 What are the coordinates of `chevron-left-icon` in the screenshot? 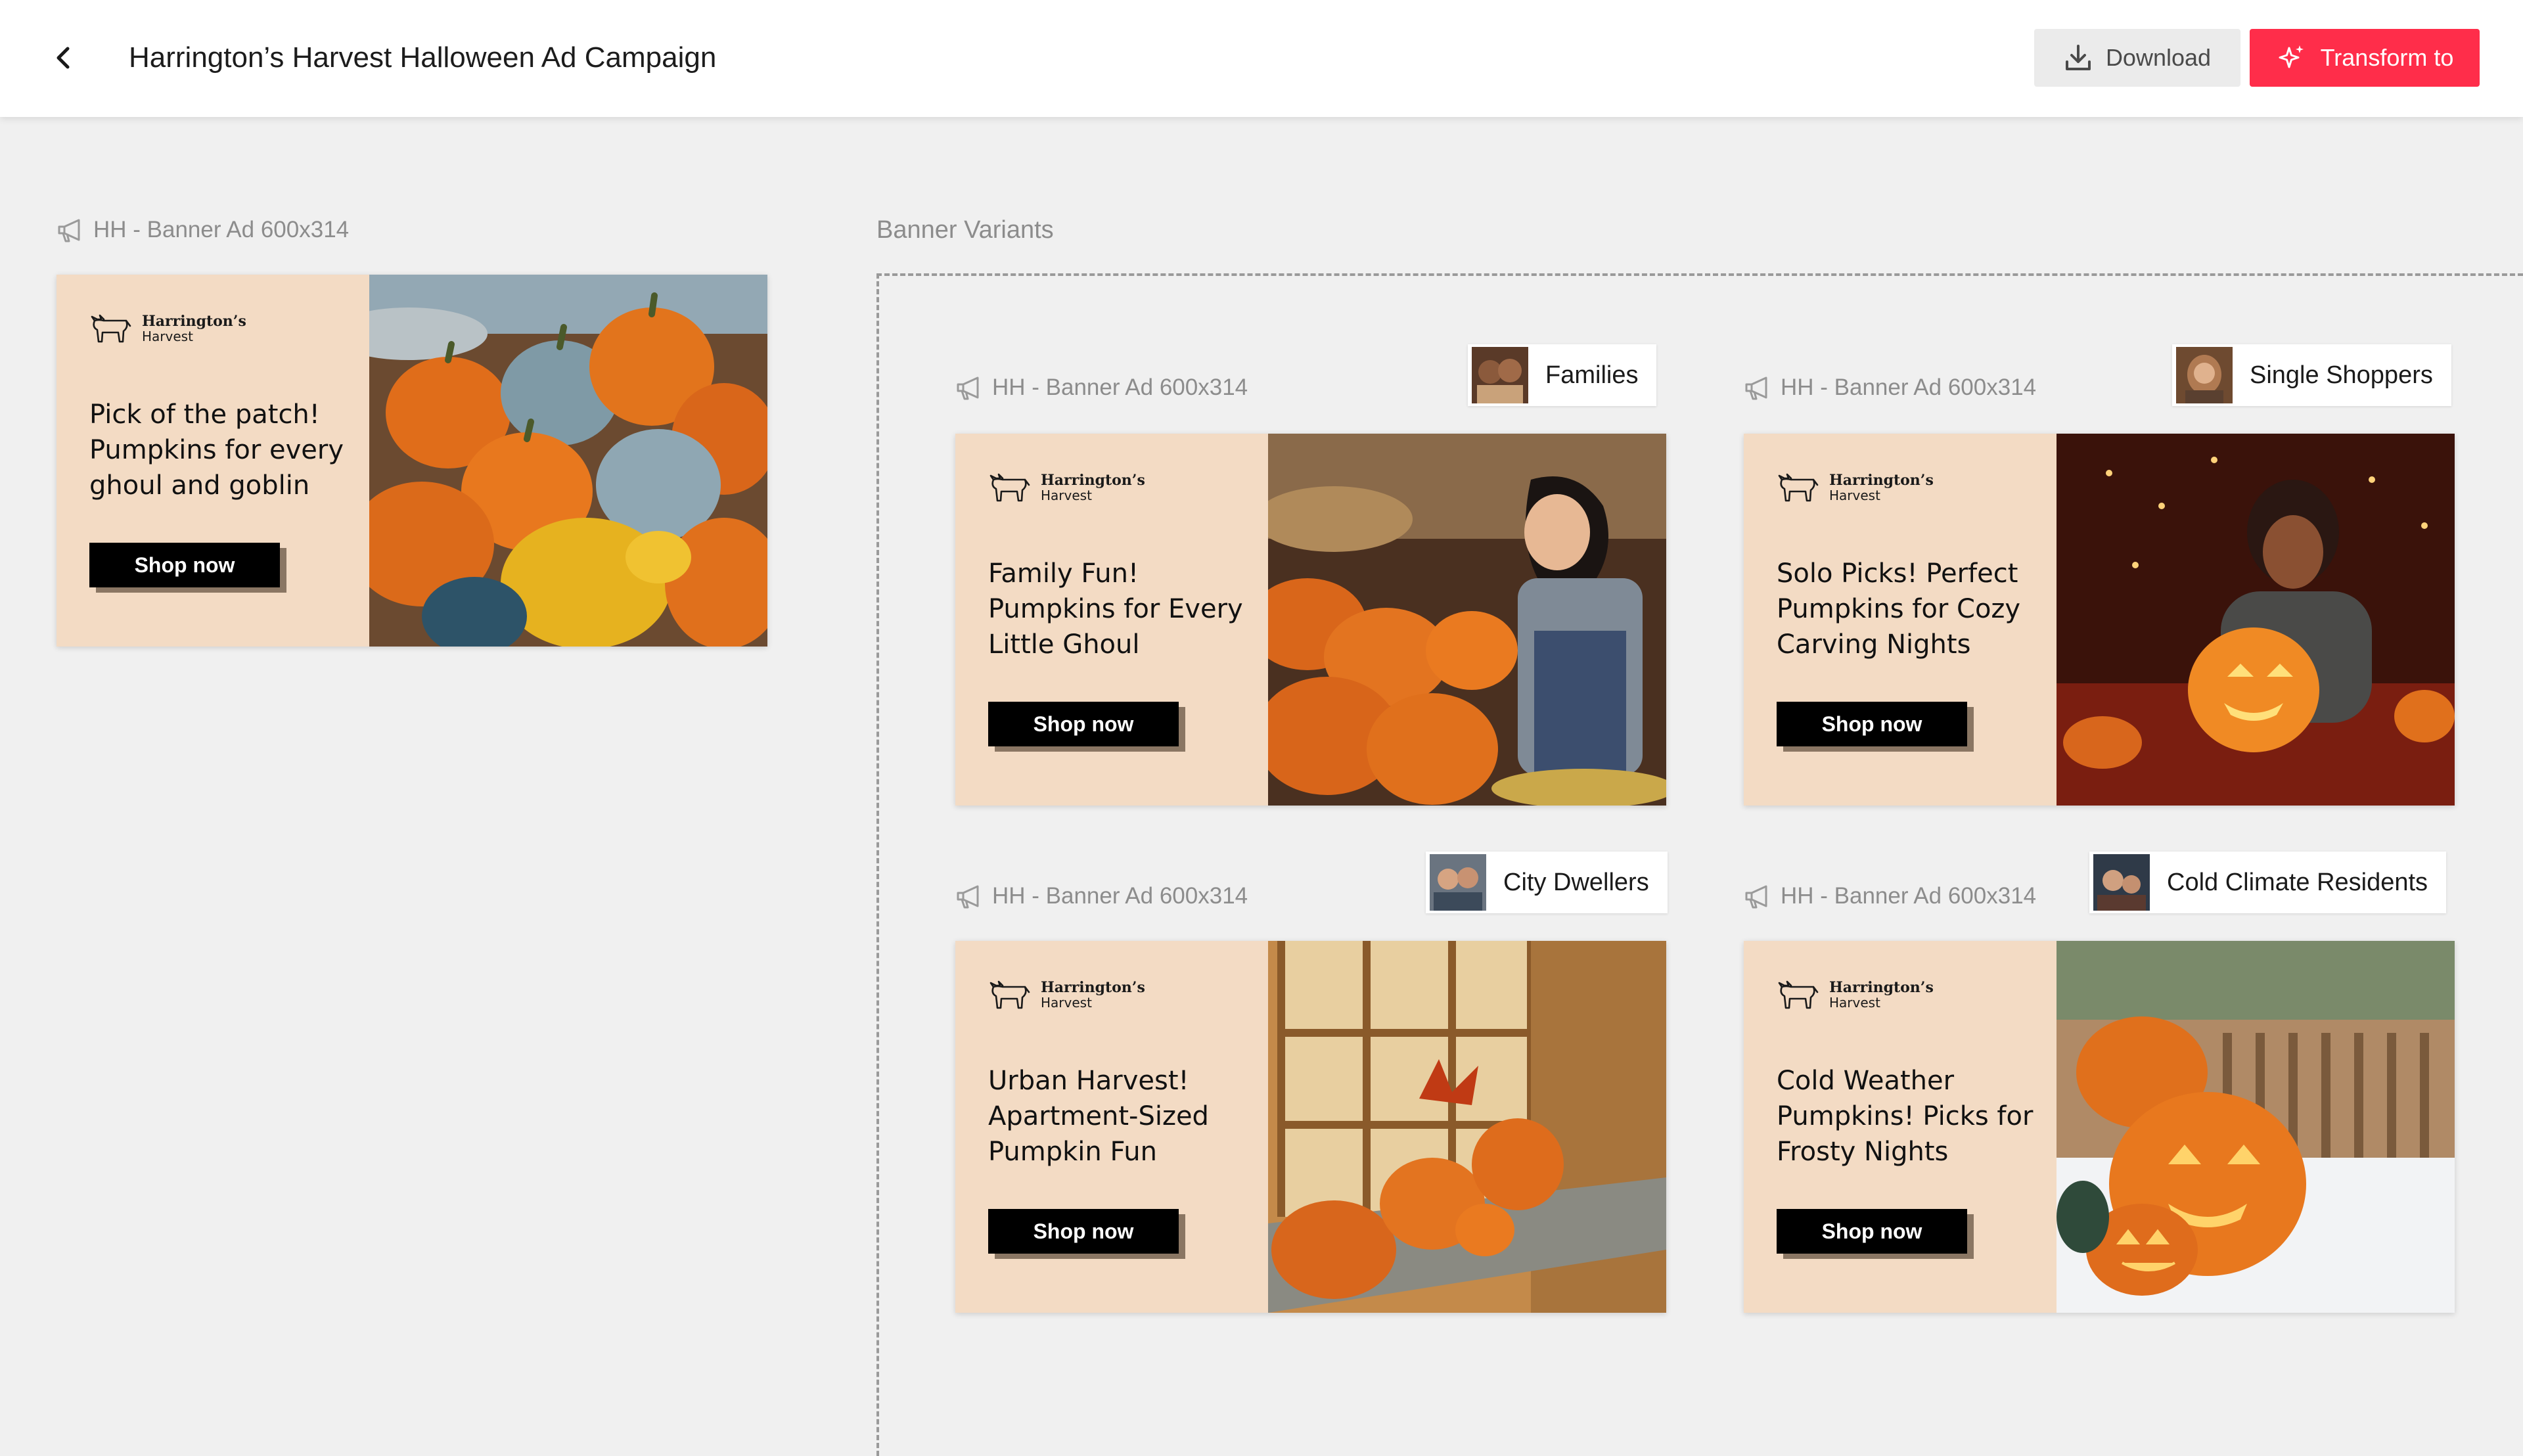 It's located at (63, 58).